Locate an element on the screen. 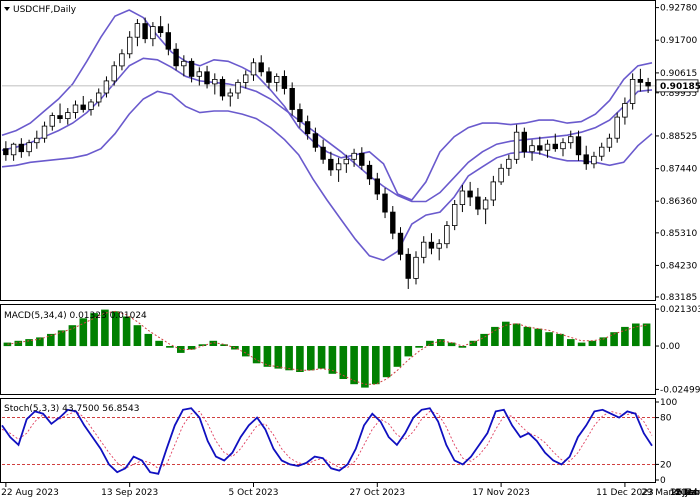 The width and height of the screenshot is (700, 500). price-tick-label: 0.85310 is located at coordinates (678, 234).